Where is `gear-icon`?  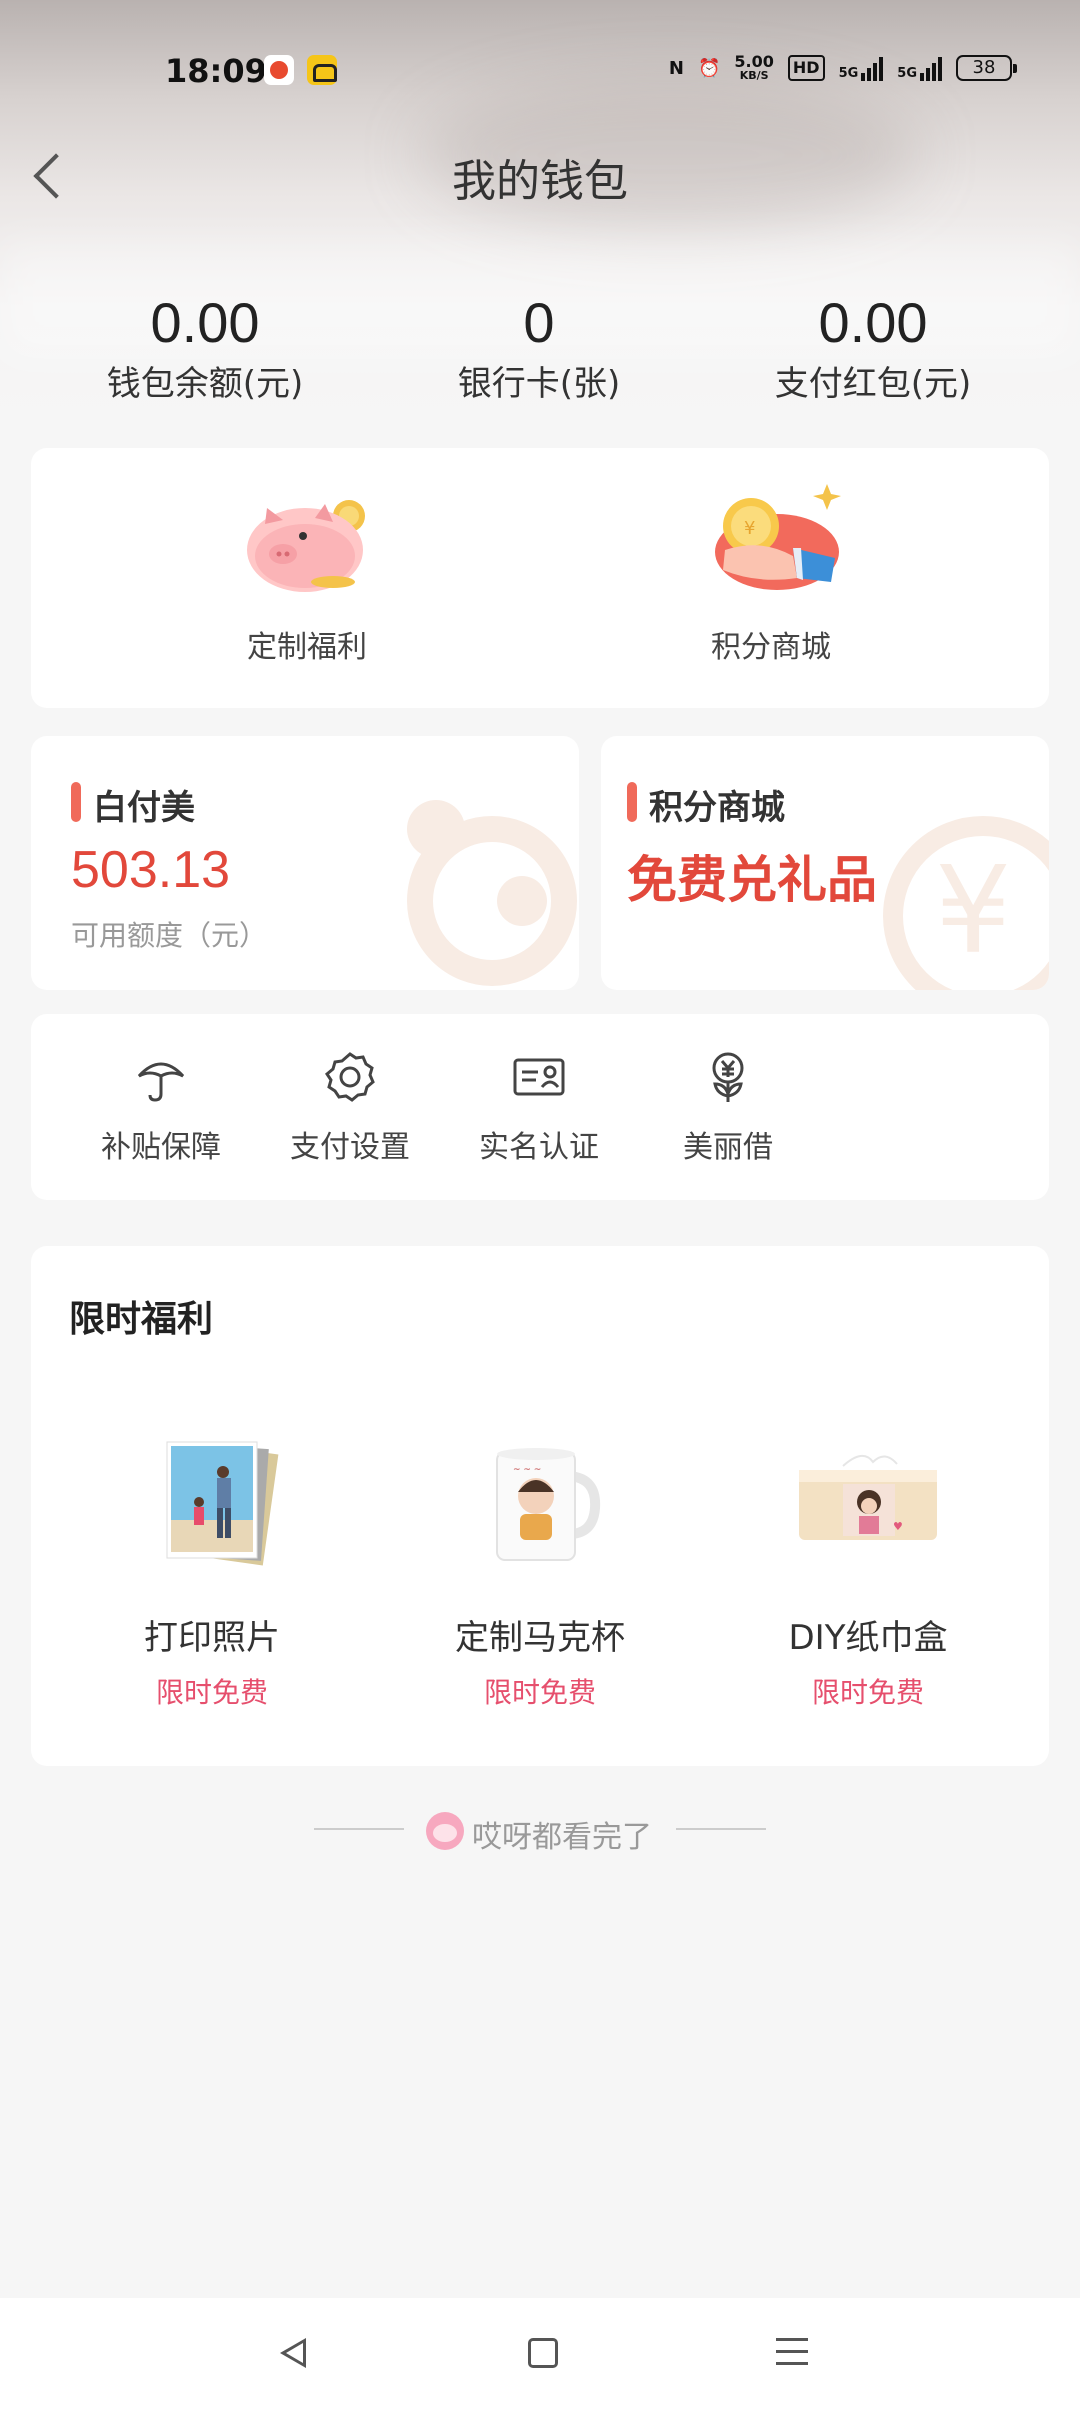
gear-icon is located at coordinates (350, 1077).